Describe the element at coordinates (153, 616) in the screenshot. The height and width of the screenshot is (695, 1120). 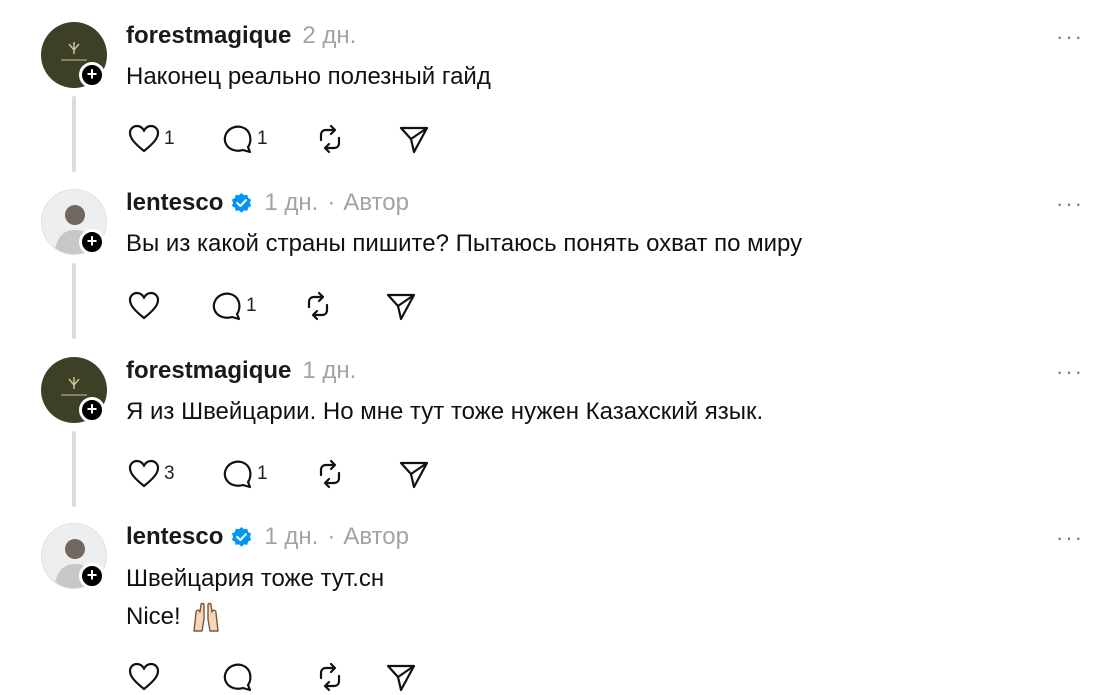
I see `comment-text: Nice!` at that location.